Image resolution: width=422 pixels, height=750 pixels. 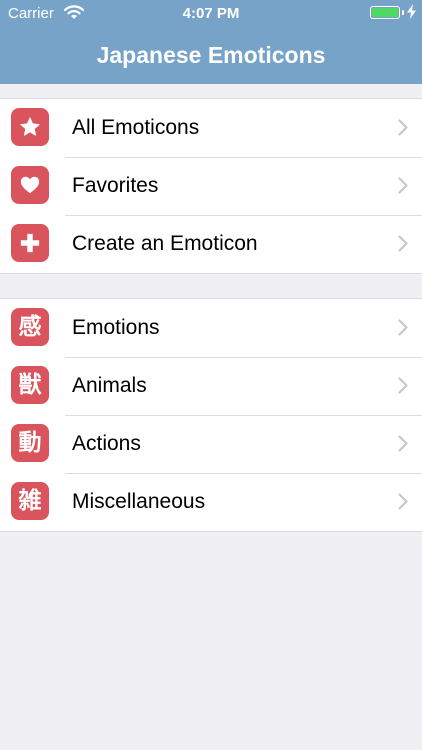 I want to click on menu-item-label: Create an Emoticon, so click(x=165, y=243).